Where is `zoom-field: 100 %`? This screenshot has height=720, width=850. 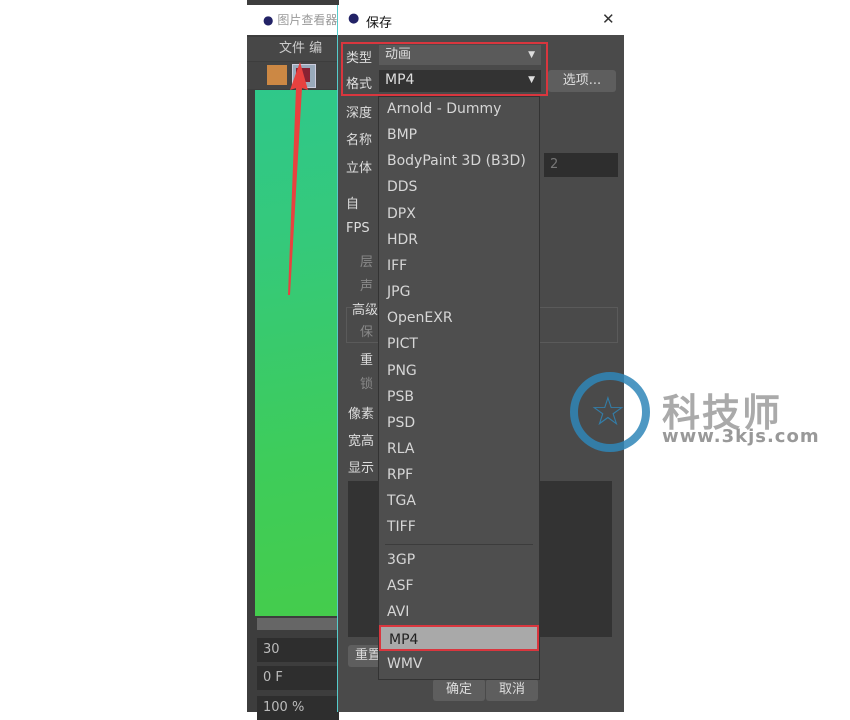
zoom-field: 100 % is located at coordinates (298, 708).